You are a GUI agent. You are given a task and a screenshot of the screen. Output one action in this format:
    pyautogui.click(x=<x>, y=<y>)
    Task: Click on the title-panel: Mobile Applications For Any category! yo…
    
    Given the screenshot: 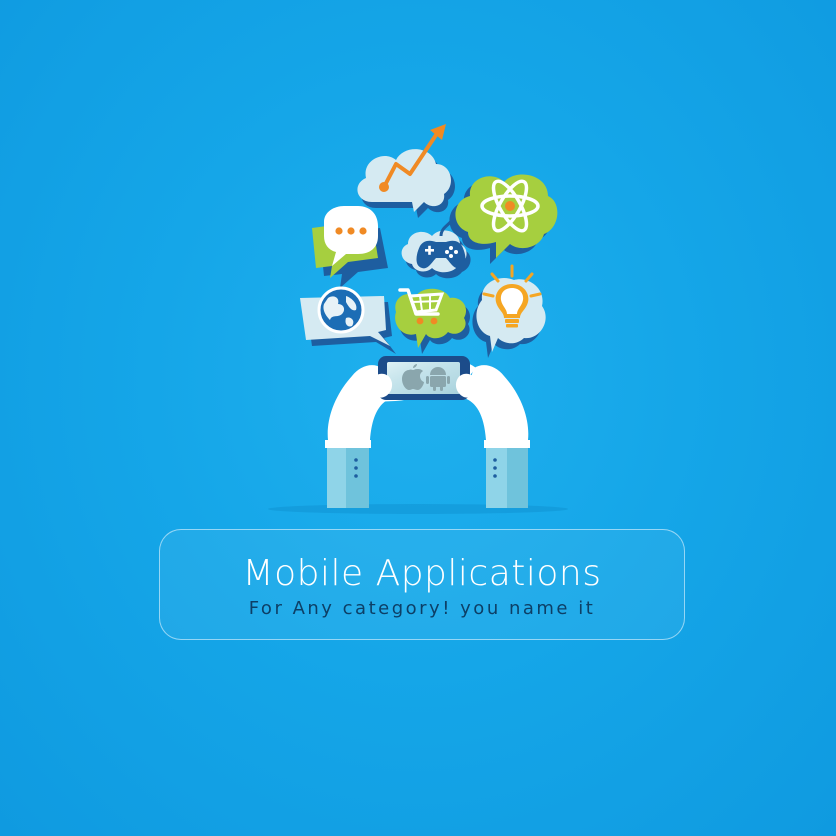 What is the action you would take?
    pyautogui.click(x=422, y=584)
    